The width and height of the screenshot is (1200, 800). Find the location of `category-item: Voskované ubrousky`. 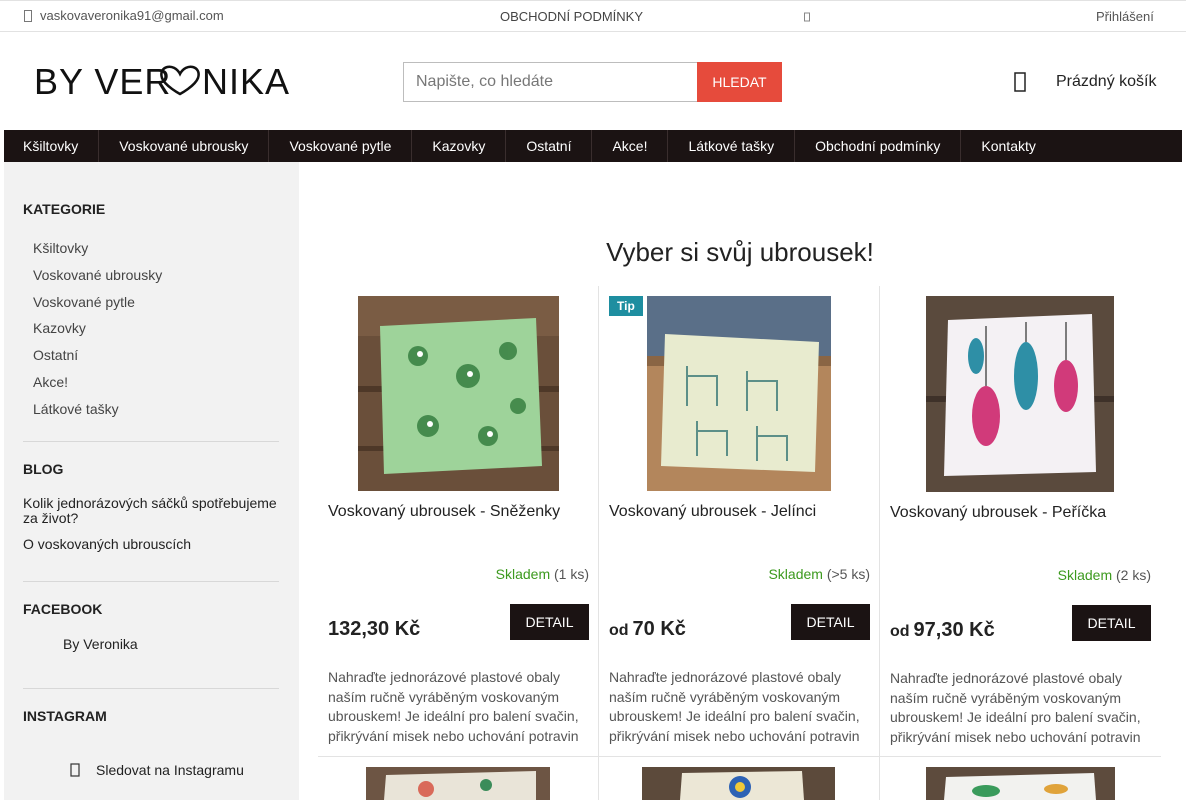

category-item: Voskované ubrousky is located at coordinates (97, 278).